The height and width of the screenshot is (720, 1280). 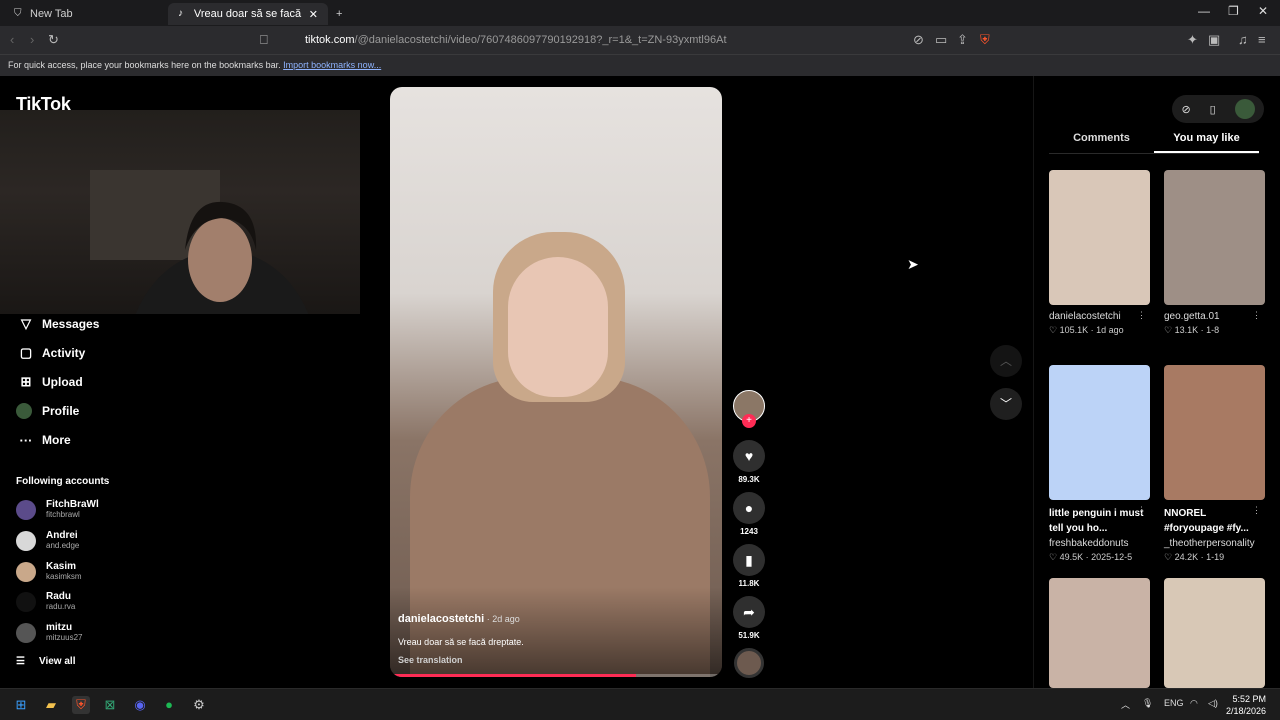 I want to click on profile-icon, so click(x=24, y=411).